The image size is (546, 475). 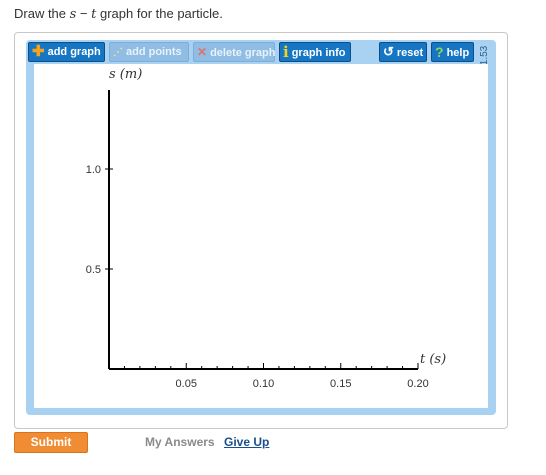 I want to click on help-button: ? help, so click(x=452, y=52).